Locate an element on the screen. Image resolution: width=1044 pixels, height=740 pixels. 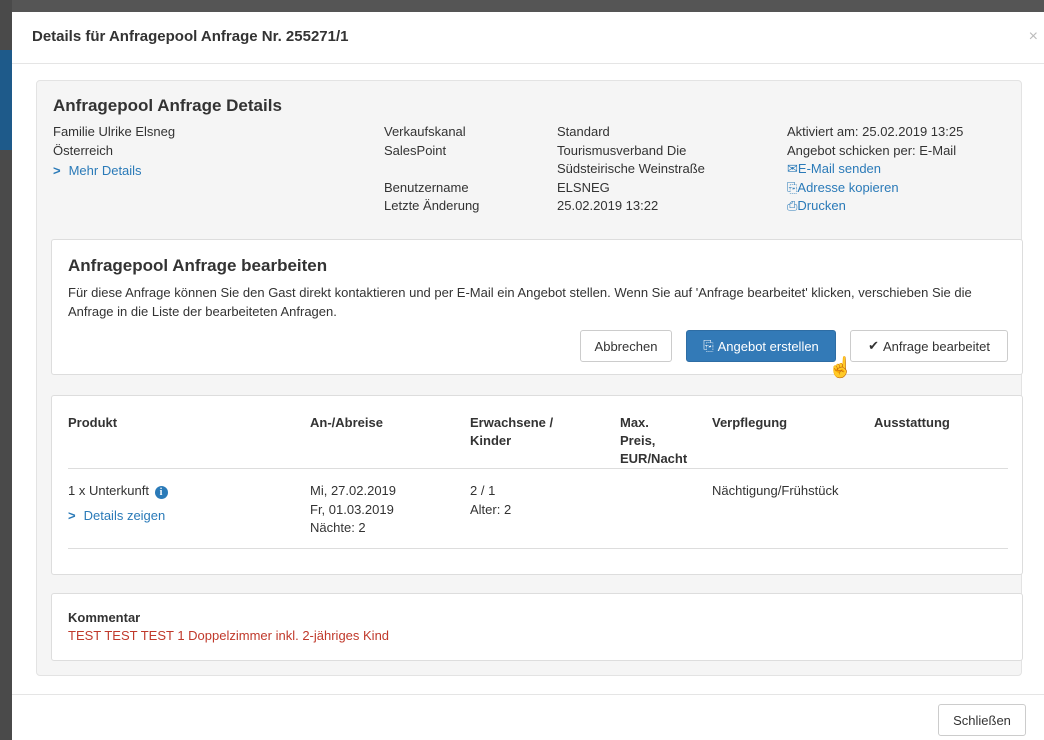
nights: Nächte: 2 is located at coordinates (338, 527).